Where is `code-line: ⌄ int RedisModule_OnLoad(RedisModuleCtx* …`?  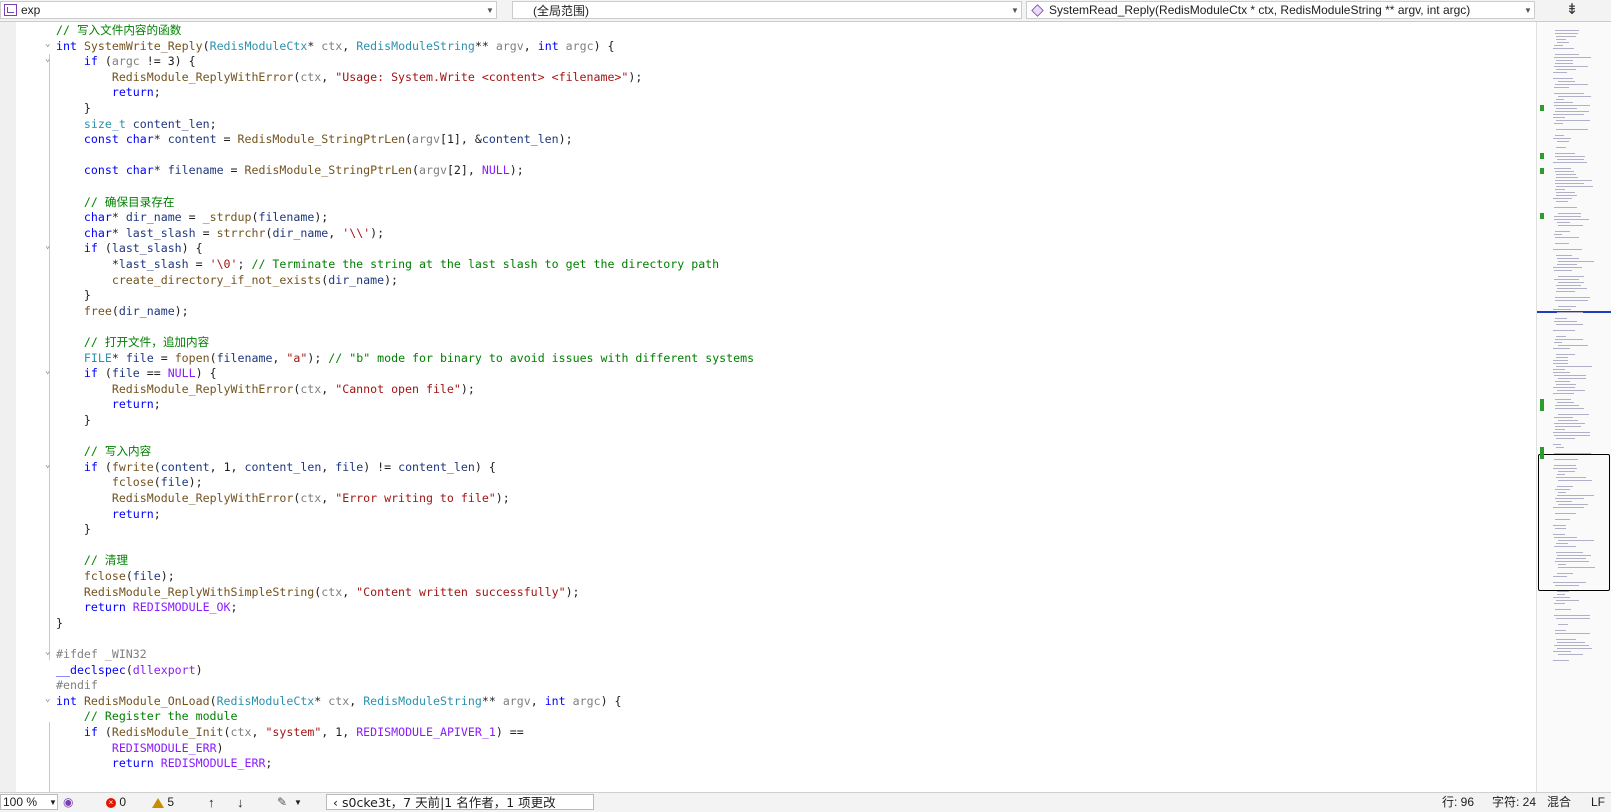 code-line: ⌄ int RedisModule_OnLoad(RedisModuleCtx* … is located at coordinates (768, 701).